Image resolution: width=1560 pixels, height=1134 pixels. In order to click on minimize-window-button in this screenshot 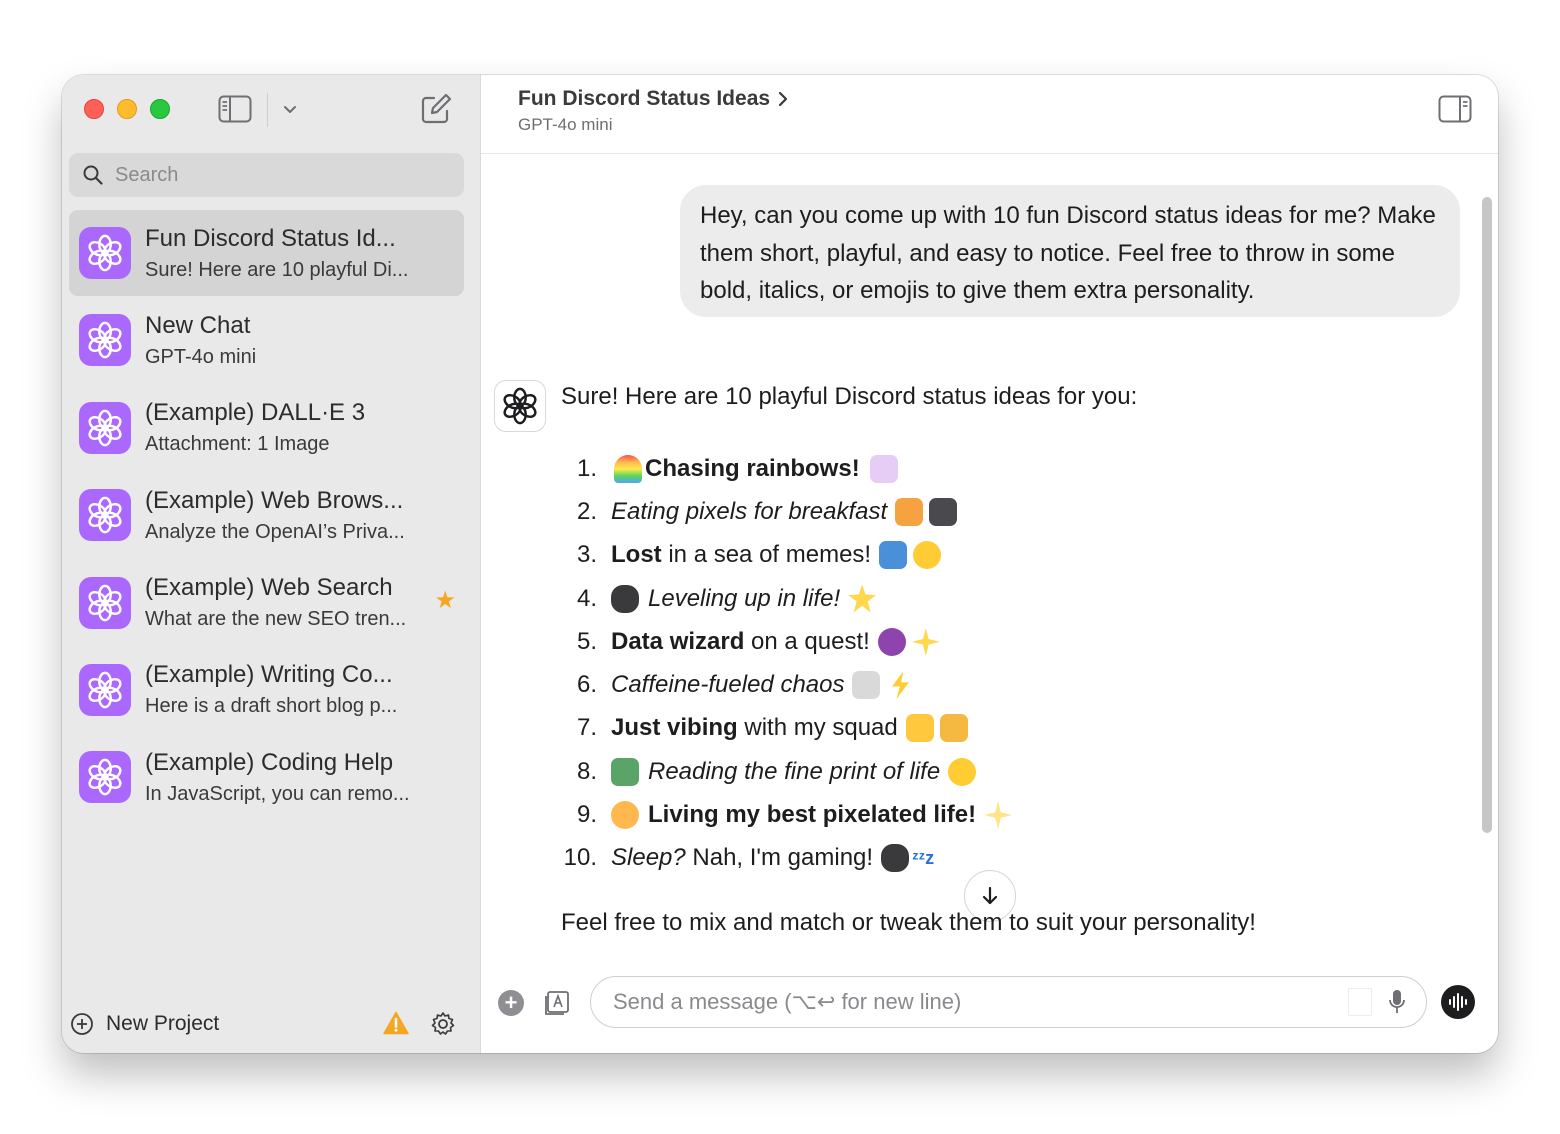, I will do `click(127, 109)`.